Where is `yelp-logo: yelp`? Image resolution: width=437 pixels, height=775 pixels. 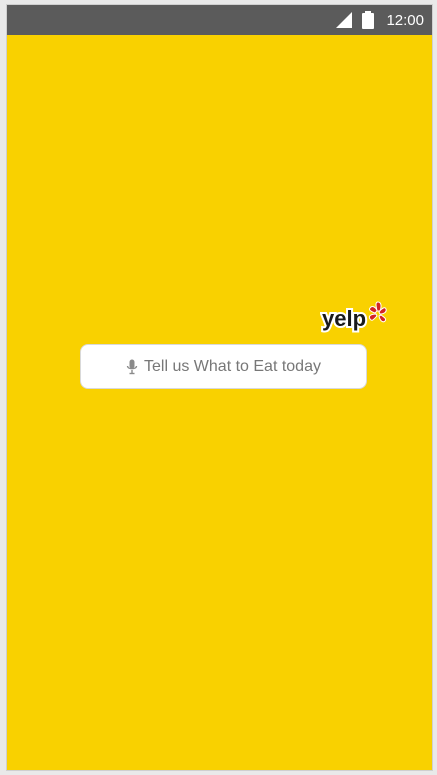 yelp-logo: yelp is located at coordinates (357, 315).